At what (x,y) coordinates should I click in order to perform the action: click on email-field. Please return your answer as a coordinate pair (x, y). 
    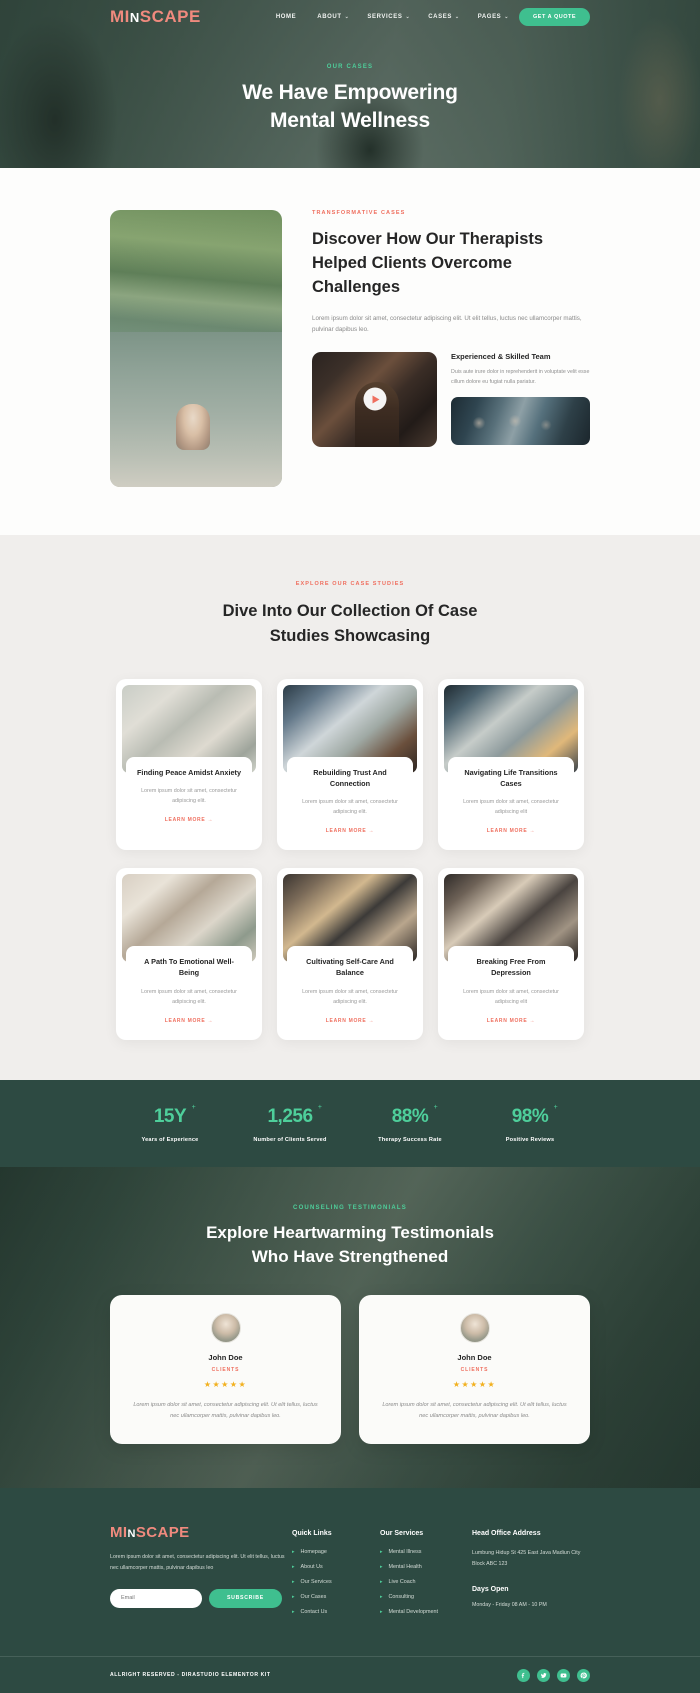
    Looking at the image, I should click on (156, 1598).